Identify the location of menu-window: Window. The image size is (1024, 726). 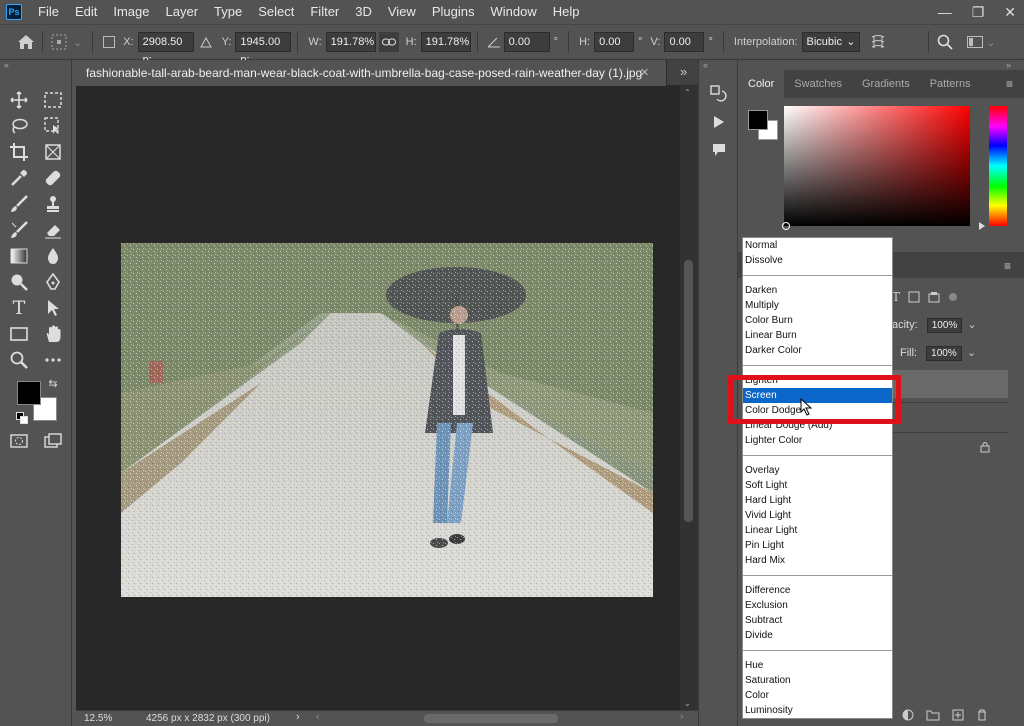
(513, 12).